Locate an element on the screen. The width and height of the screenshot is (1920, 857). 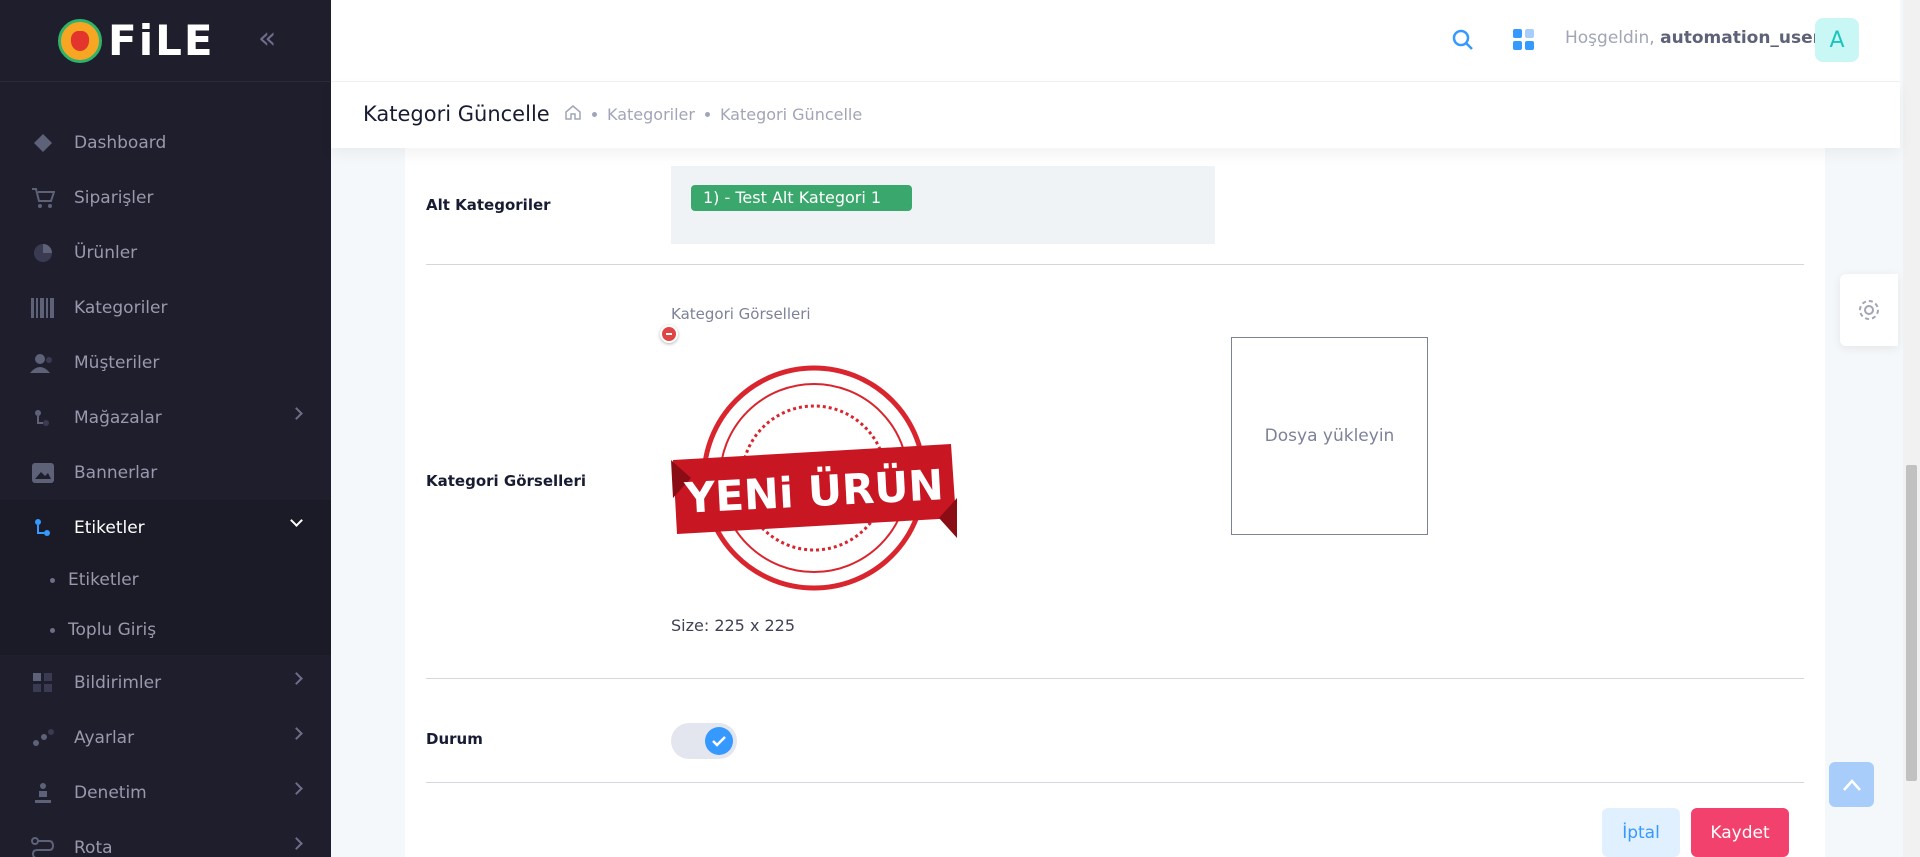
cart-icon is located at coordinates (43, 198).